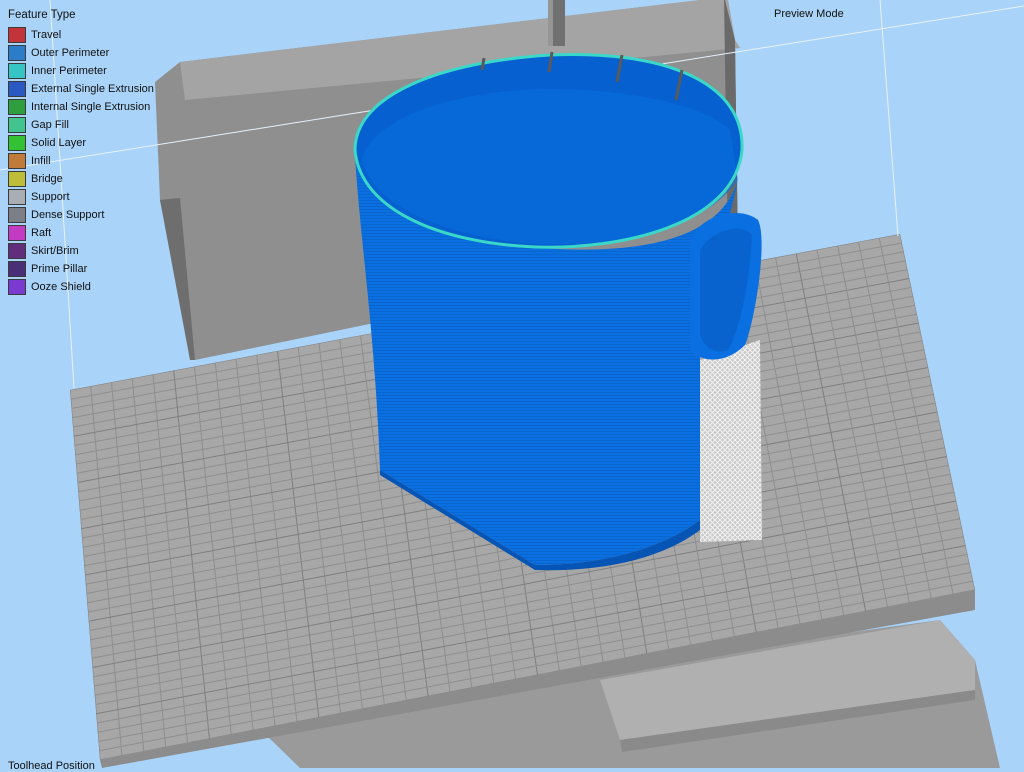 The height and width of the screenshot is (772, 1024). I want to click on legend-item-label: Solid Layer, so click(59, 143).